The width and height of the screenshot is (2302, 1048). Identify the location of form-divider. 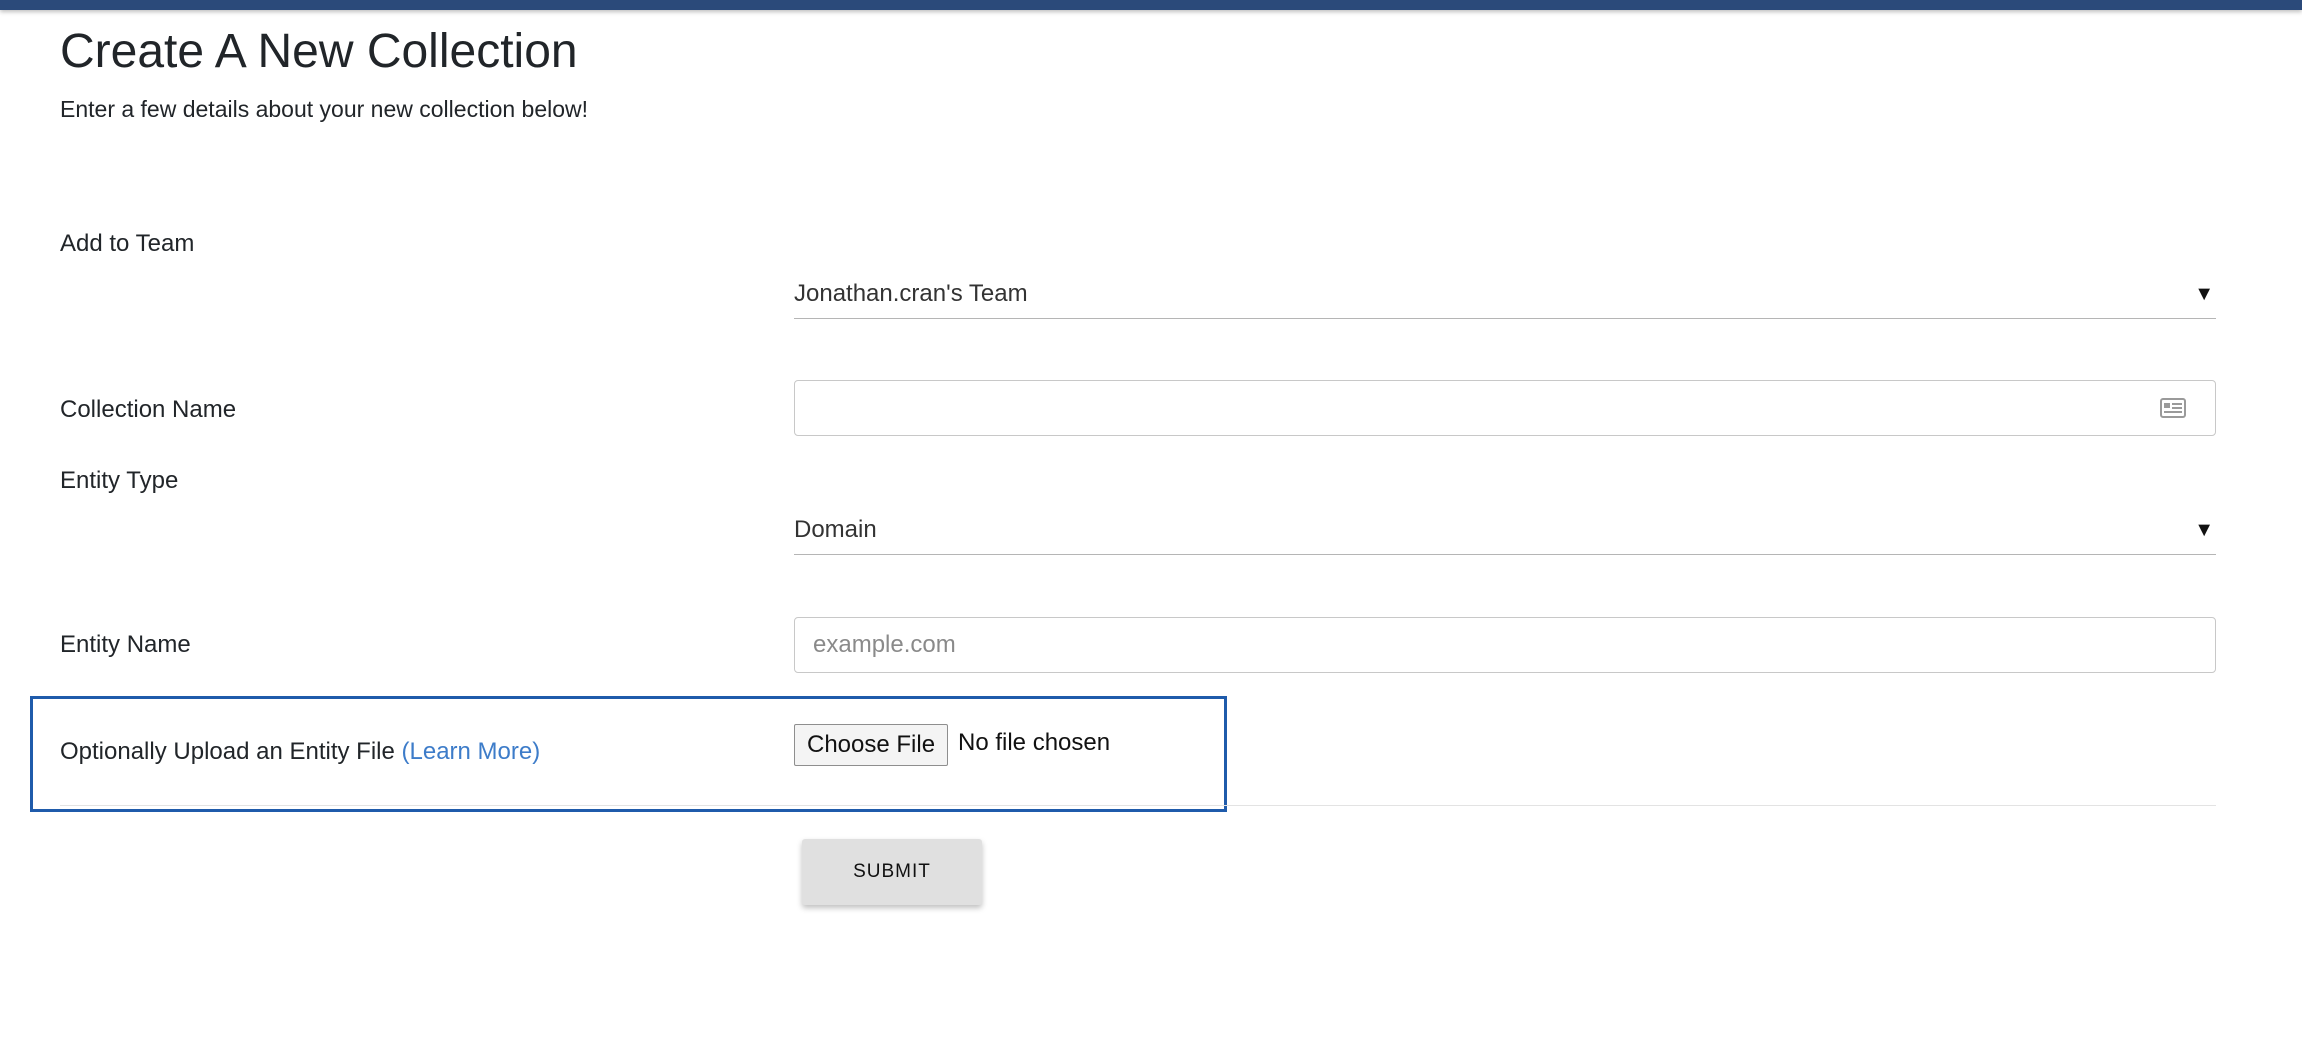
(1138, 805).